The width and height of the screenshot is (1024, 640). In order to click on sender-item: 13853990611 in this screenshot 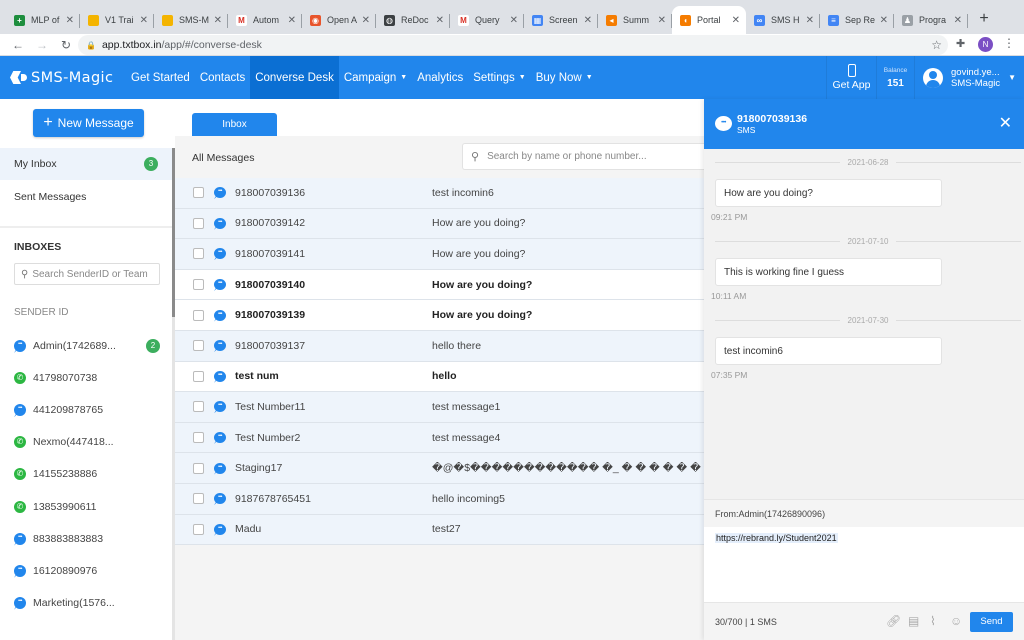, I will do `click(89, 507)`.